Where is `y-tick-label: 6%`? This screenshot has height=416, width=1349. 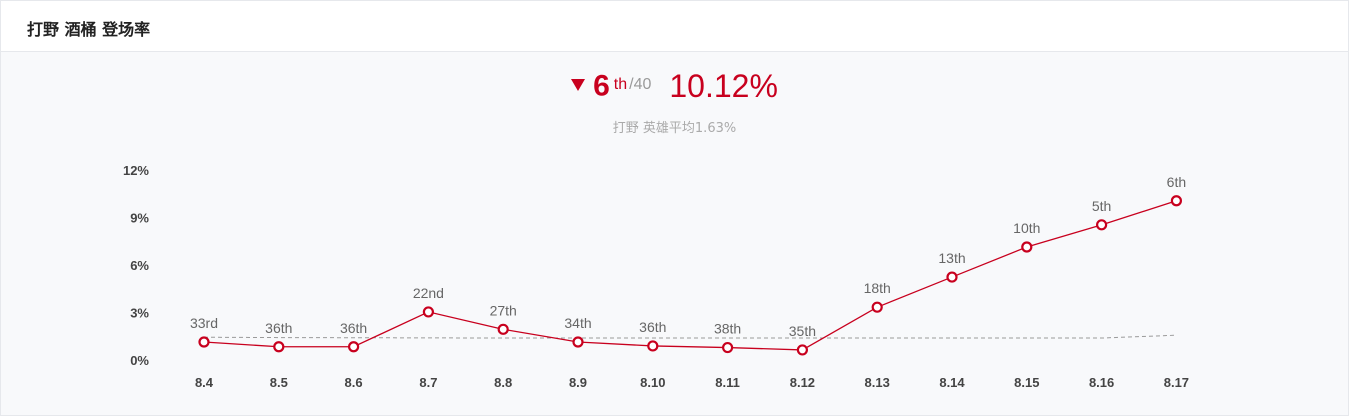 y-tick-label: 6% is located at coordinates (139, 265).